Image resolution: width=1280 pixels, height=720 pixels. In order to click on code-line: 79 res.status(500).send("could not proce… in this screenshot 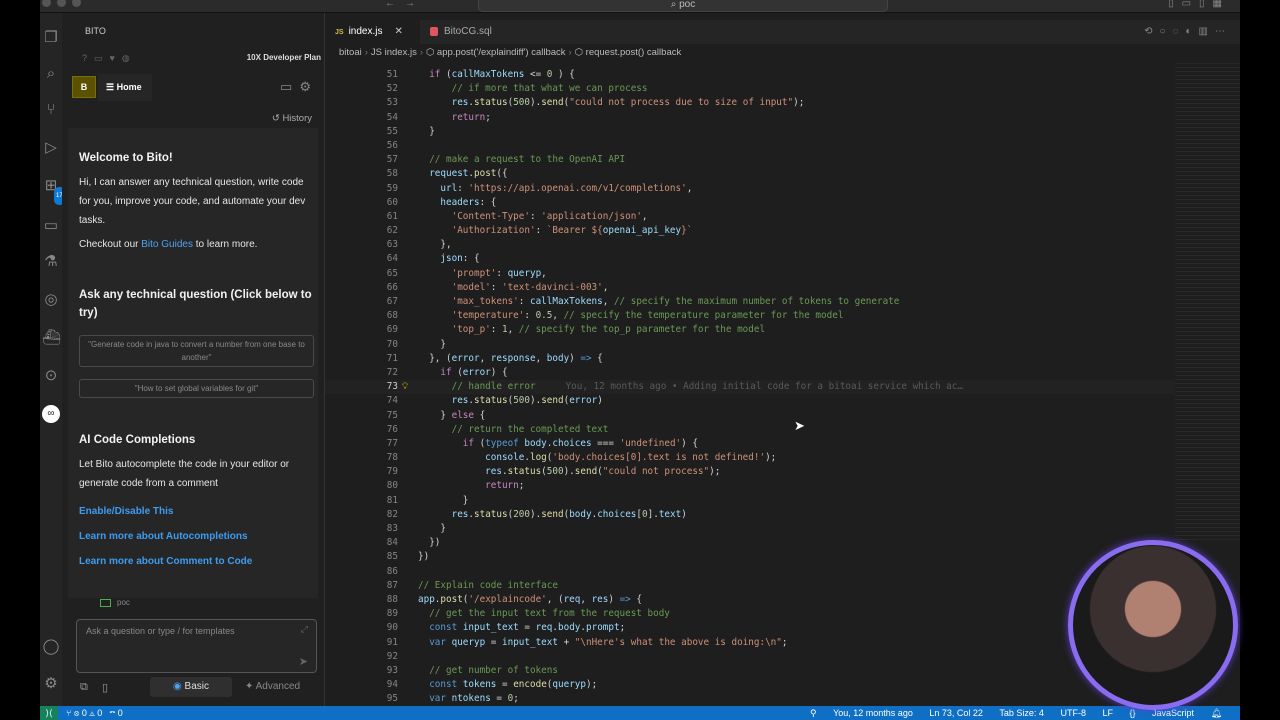, I will do `click(750, 472)`.